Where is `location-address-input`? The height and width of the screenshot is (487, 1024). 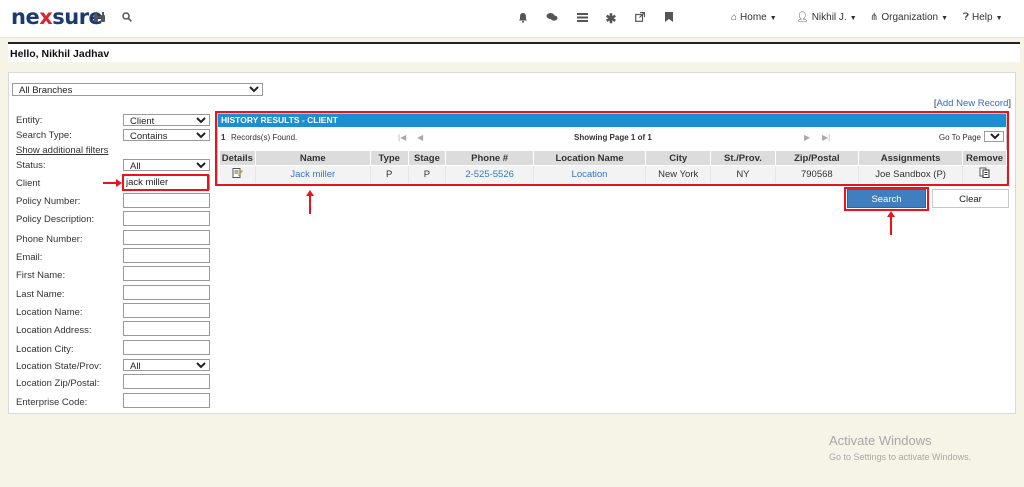 location-address-input is located at coordinates (166, 328).